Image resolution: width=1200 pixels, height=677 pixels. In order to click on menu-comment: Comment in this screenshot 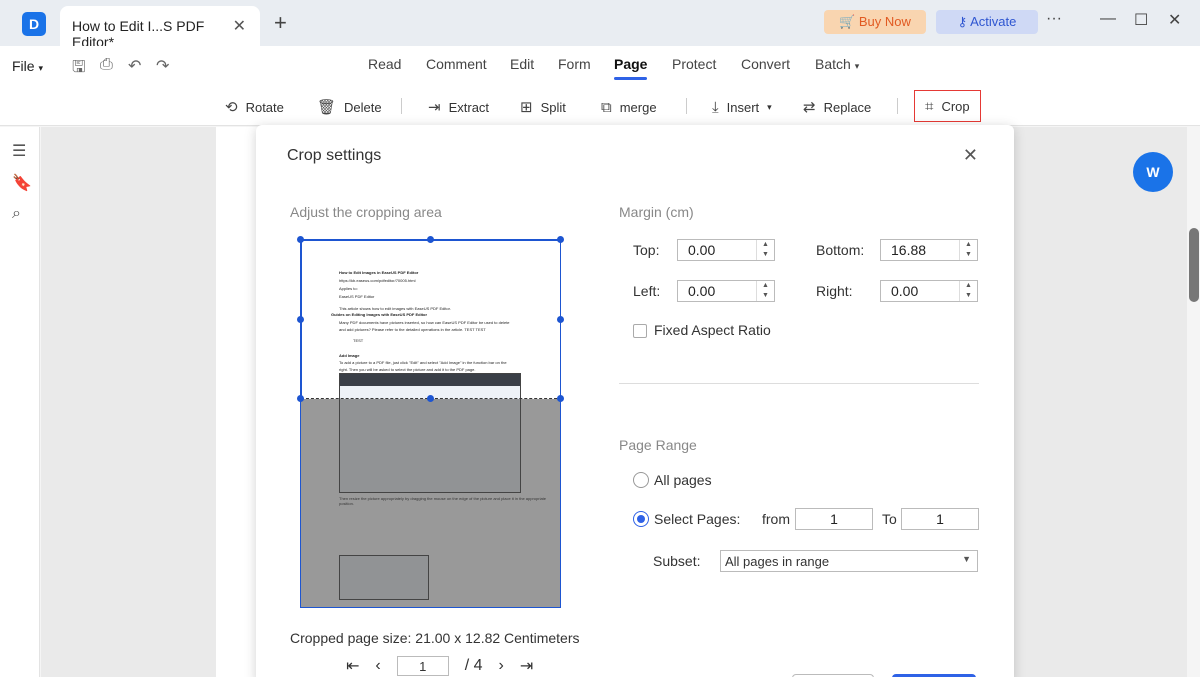, I will do `click(456, 64)`.